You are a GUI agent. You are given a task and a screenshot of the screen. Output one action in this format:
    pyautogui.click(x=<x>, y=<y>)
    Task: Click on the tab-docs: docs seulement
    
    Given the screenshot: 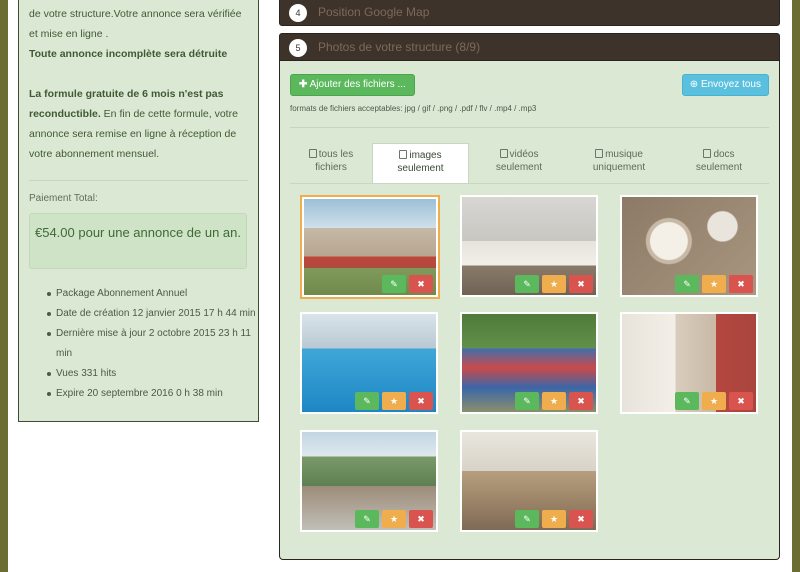 What is the action you would take?
    pyautogui.click(x=719, y=163)
    